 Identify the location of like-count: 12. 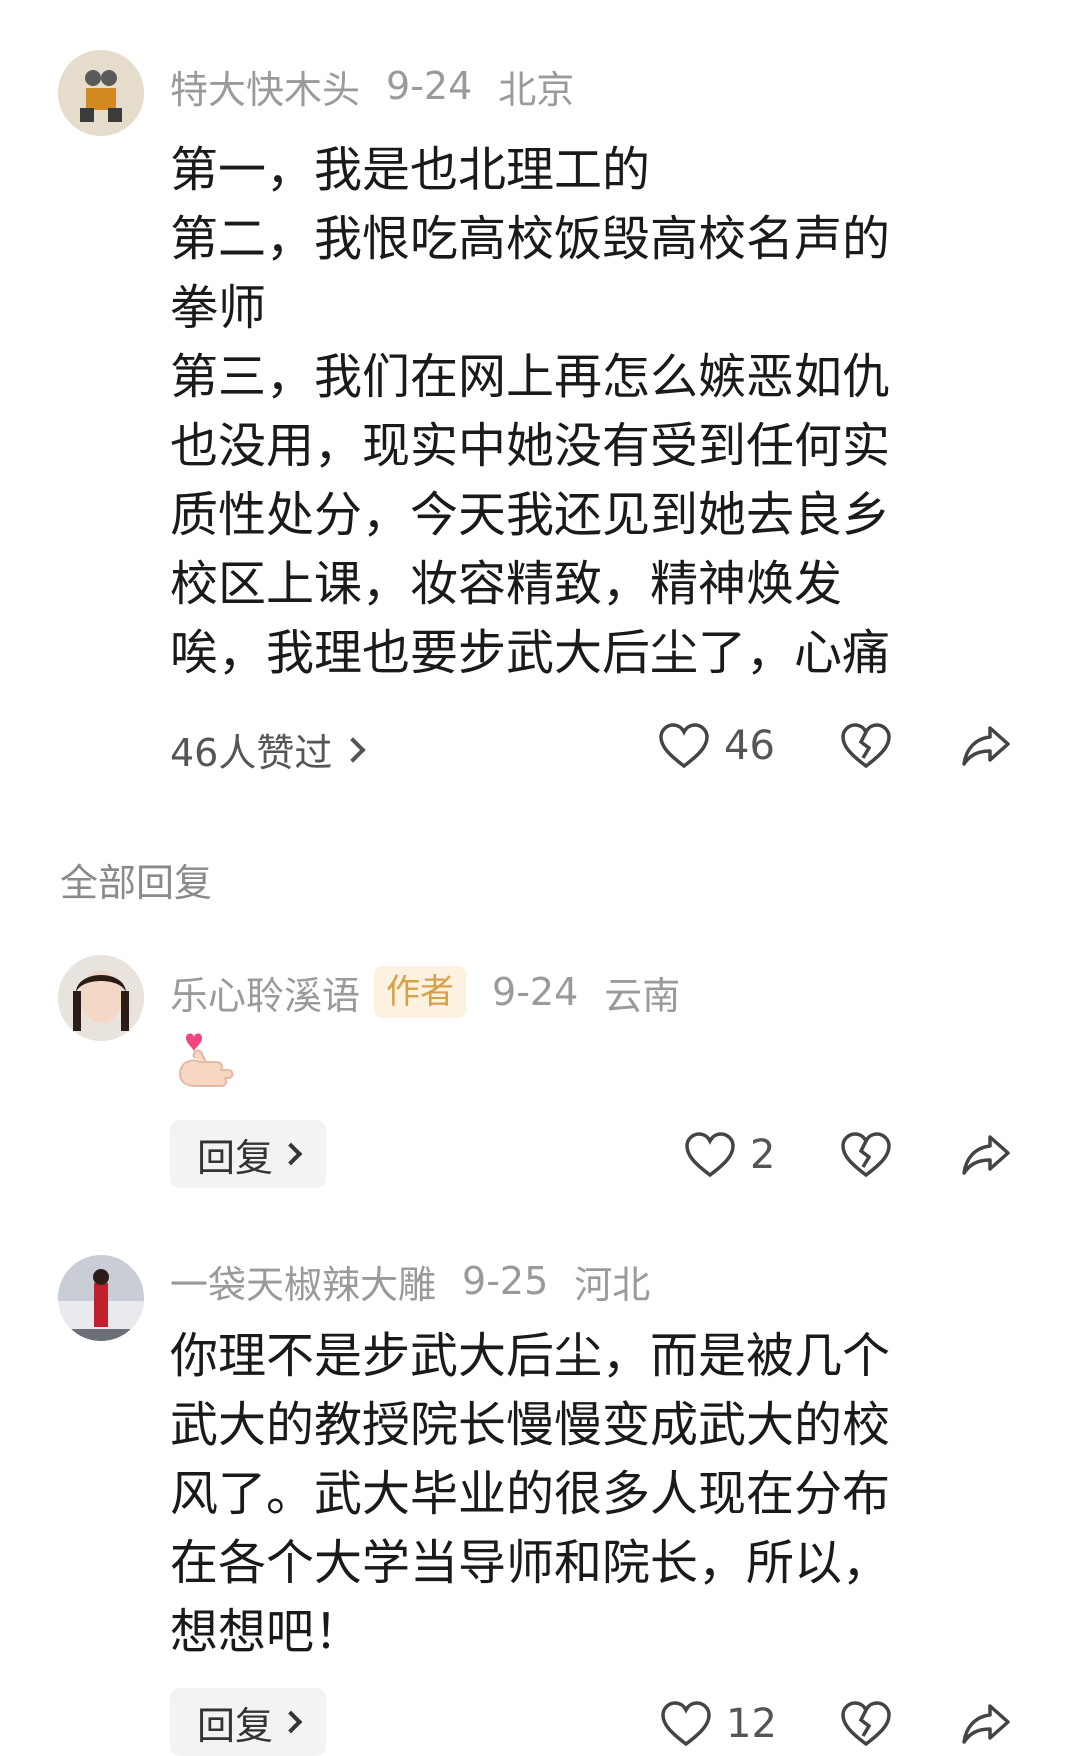
(751, 1724).